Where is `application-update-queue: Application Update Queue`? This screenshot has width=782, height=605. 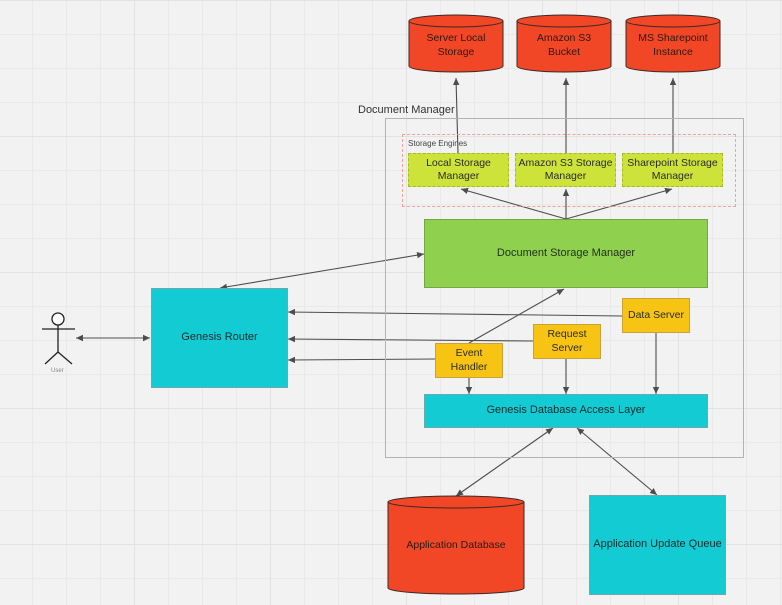 application-update-queue: Application Update Queue is located at coordinates (657, 545).